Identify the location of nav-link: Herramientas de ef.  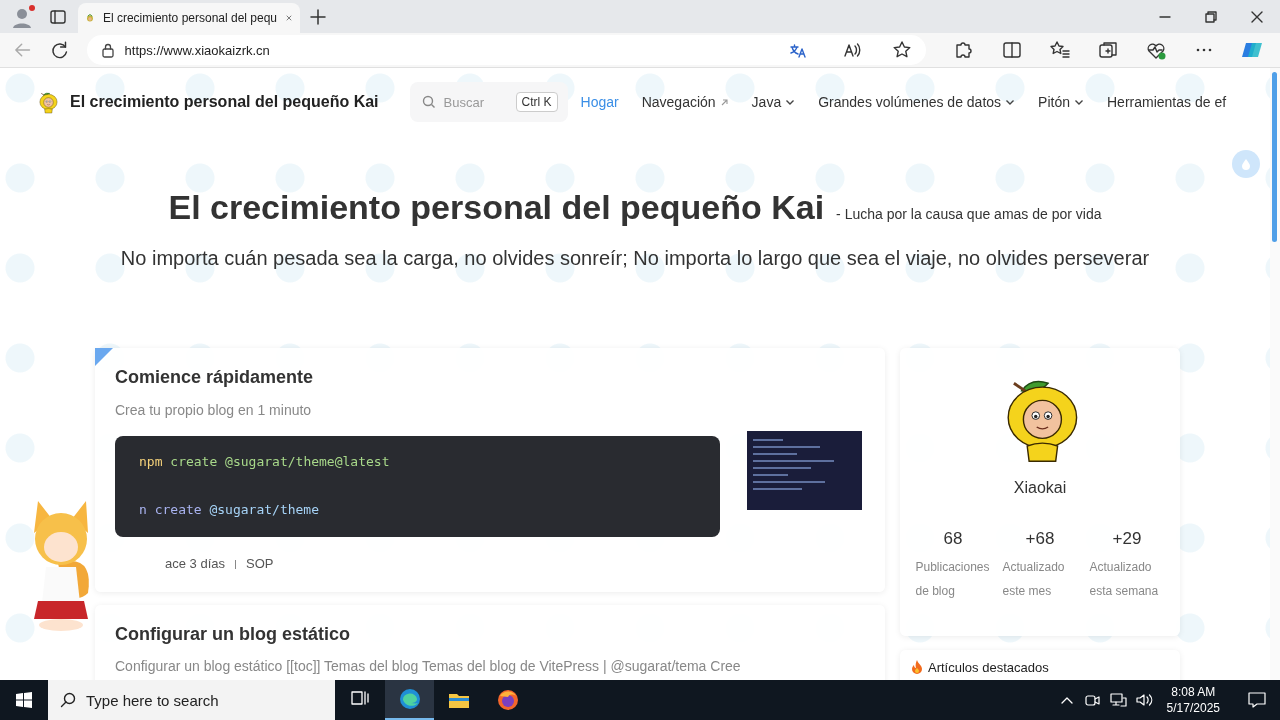
(1167, 102).